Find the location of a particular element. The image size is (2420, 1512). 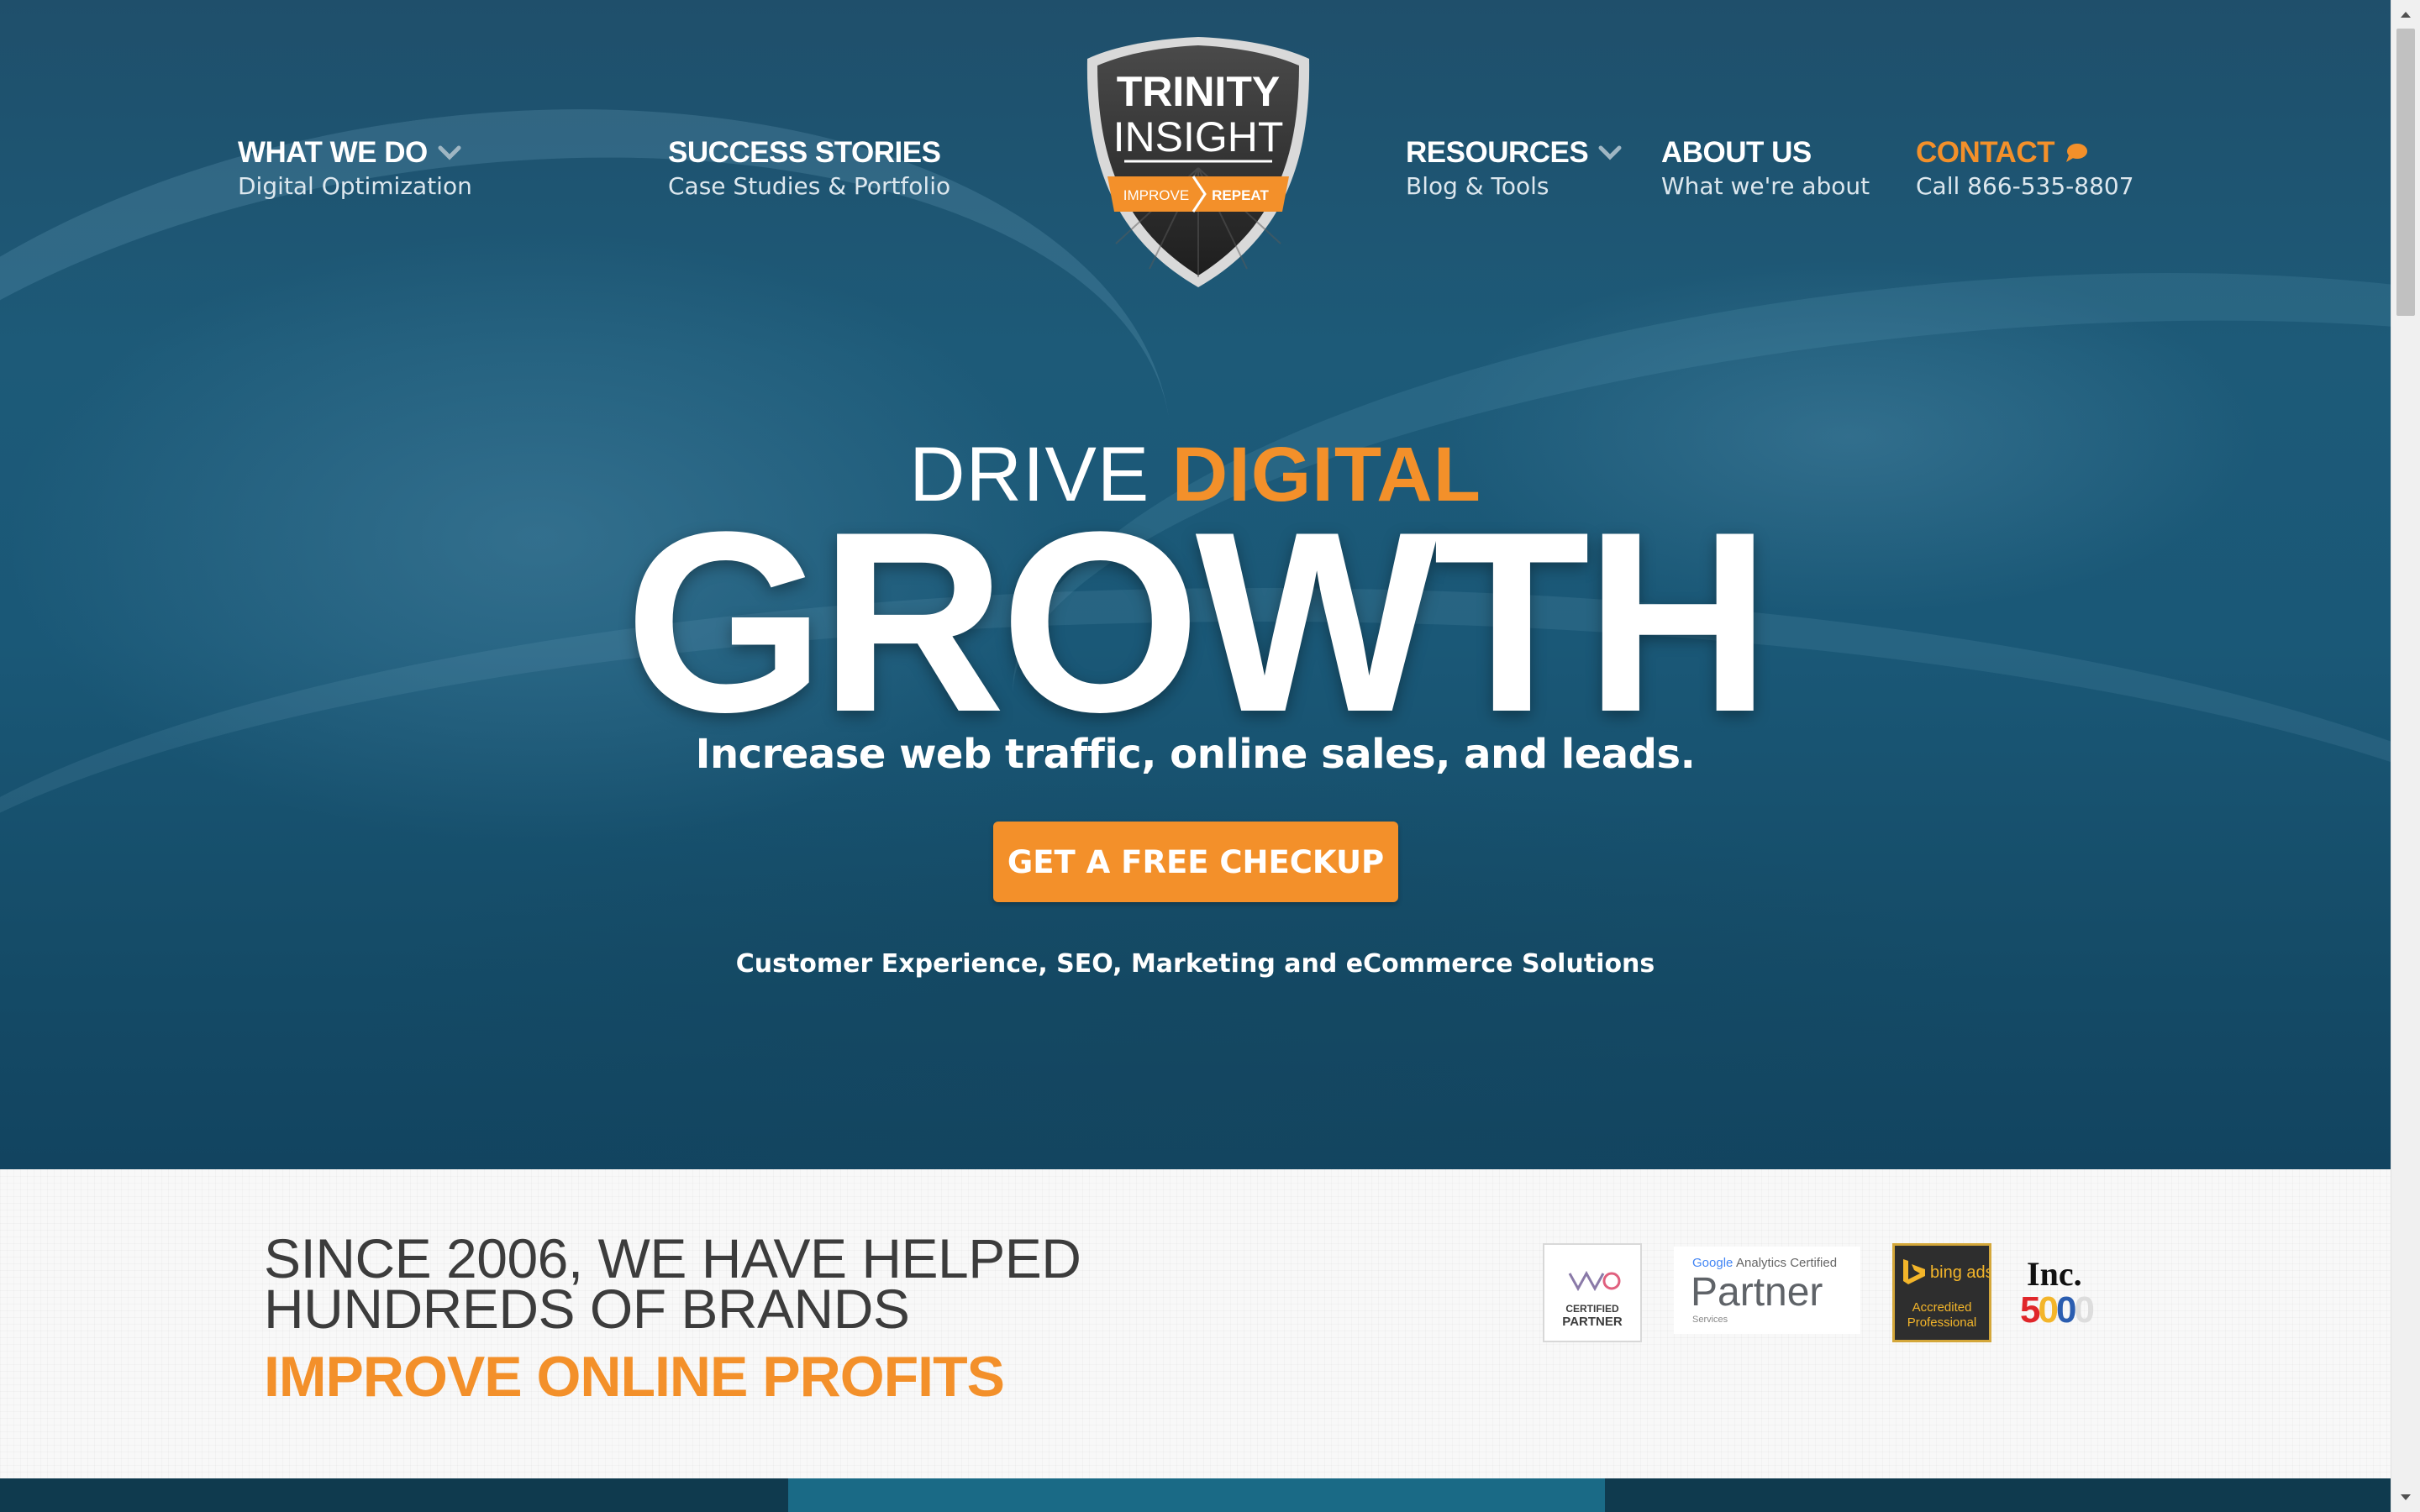

logo-text-improve: IMPROVE is located at coordinates (1156, 195).